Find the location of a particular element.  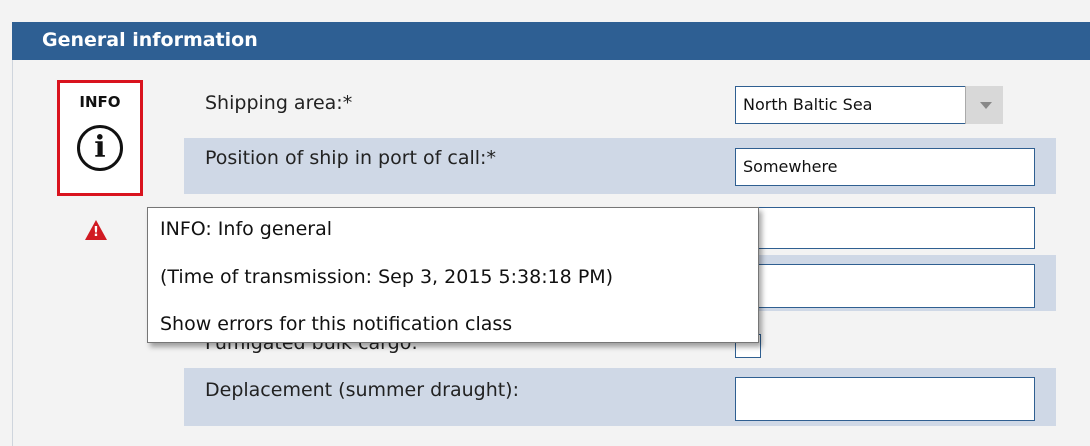

section-header: General information is located at coordinates (551, 41).